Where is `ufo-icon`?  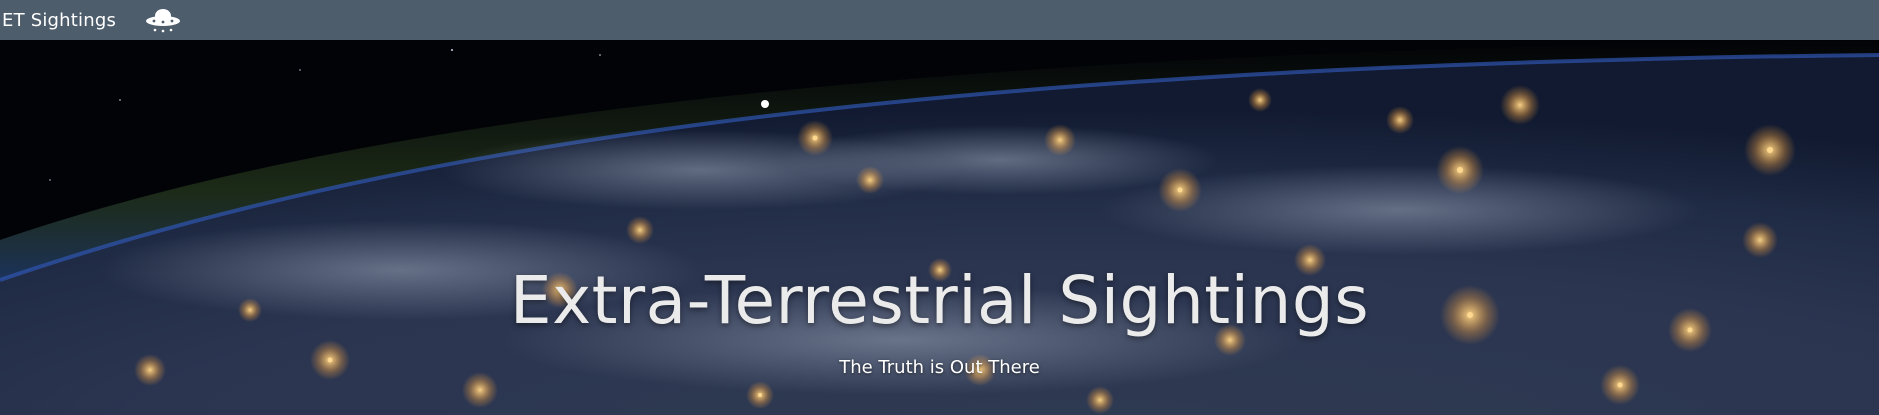
ufo-icon is located at coordinates (163, 20).